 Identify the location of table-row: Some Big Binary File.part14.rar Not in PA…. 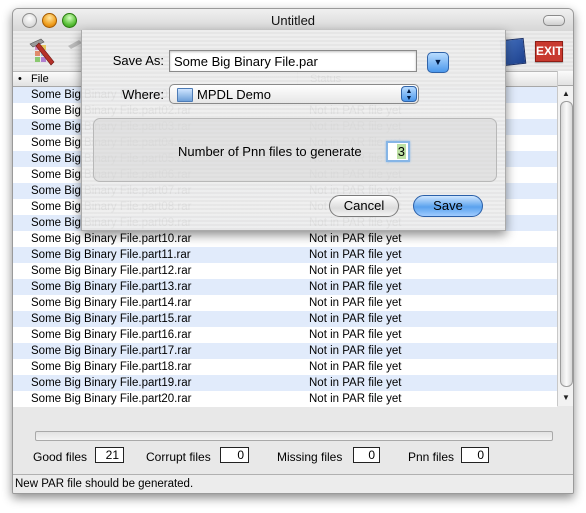
(285, 303).